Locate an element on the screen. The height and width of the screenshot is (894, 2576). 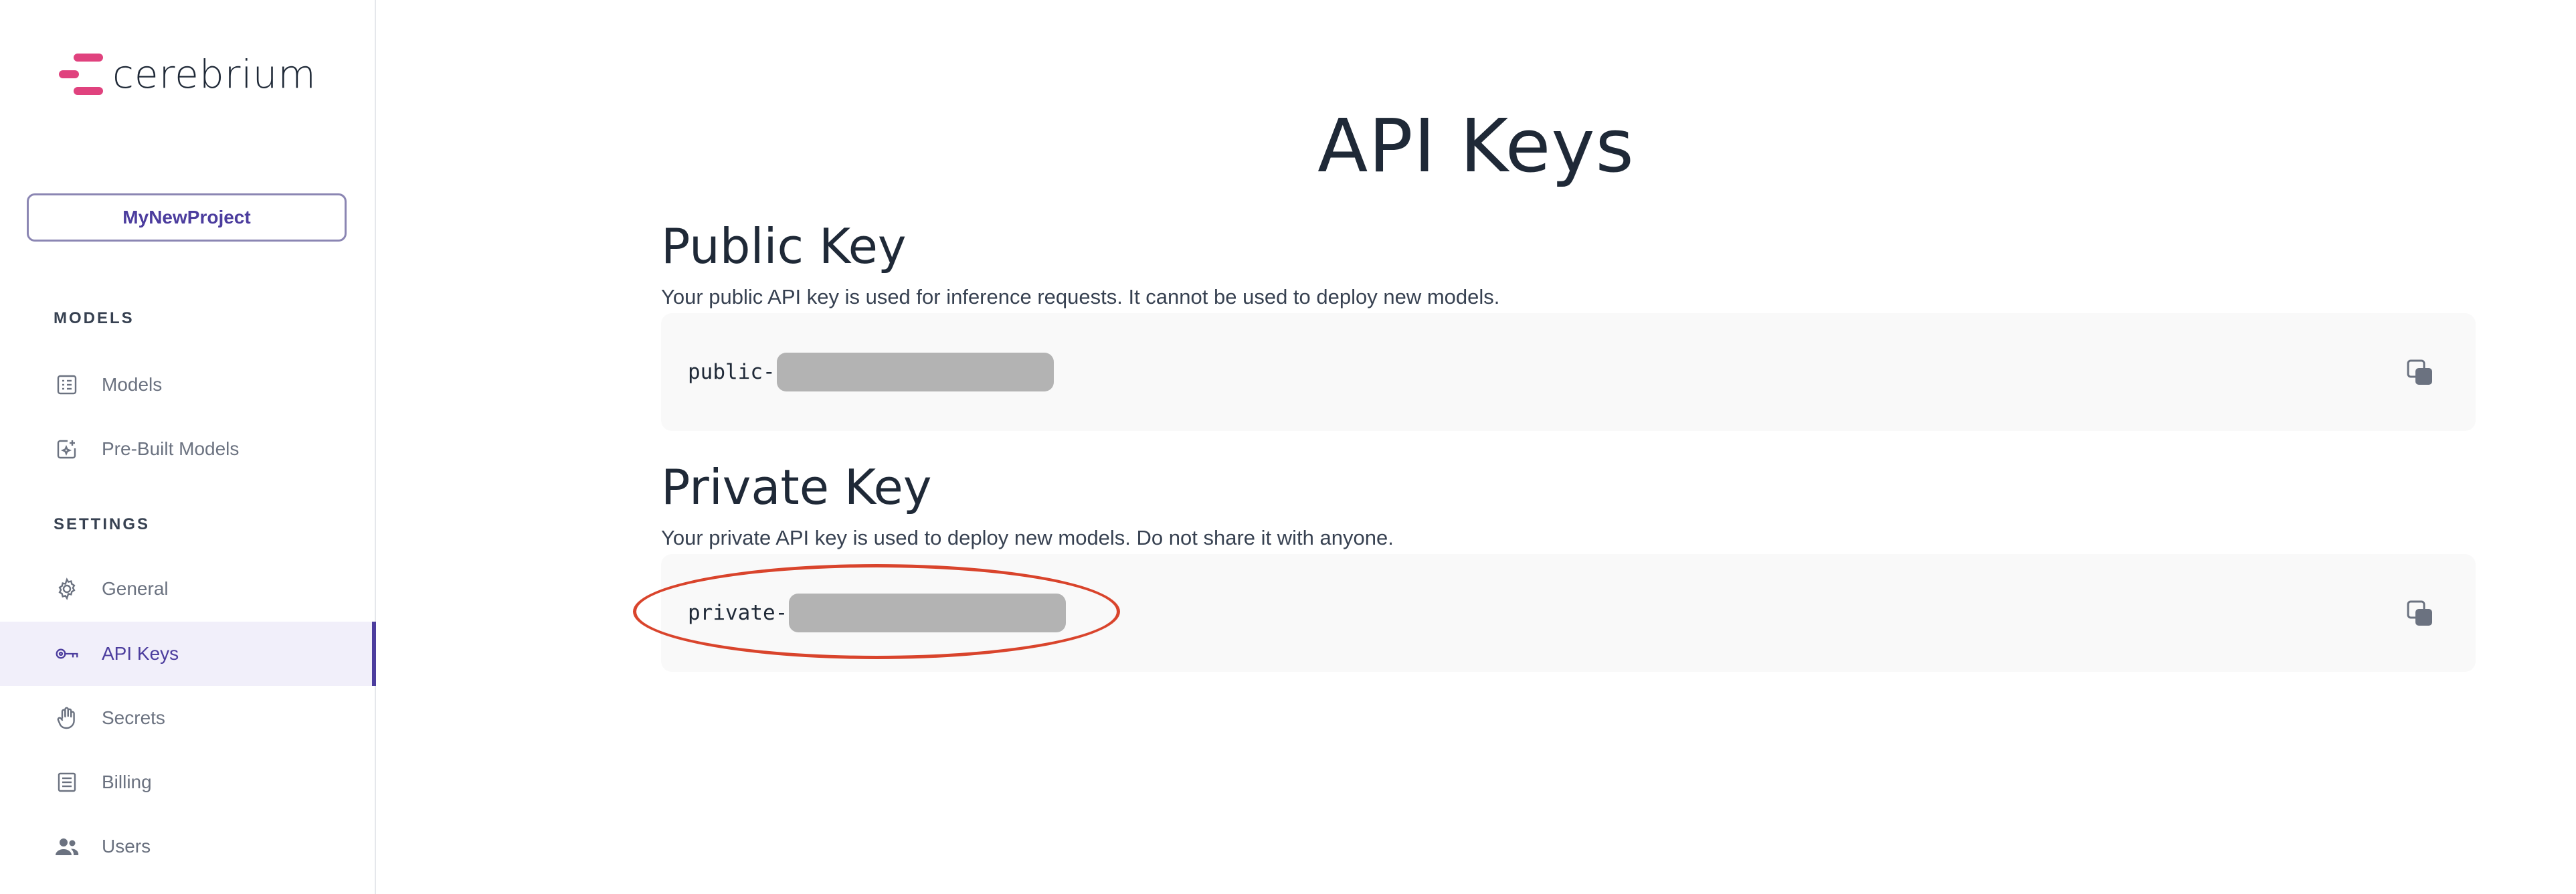
sidebar-item-label: API Keys is located at coordinates (140, 653).